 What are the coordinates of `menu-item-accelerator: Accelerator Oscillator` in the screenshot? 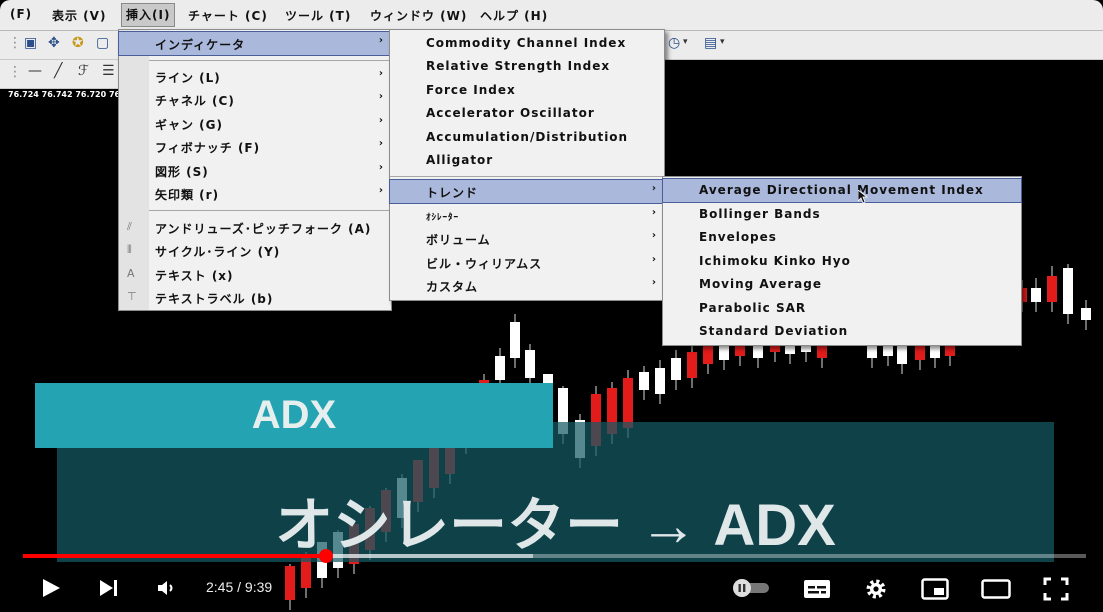 It's located at (527, 113).